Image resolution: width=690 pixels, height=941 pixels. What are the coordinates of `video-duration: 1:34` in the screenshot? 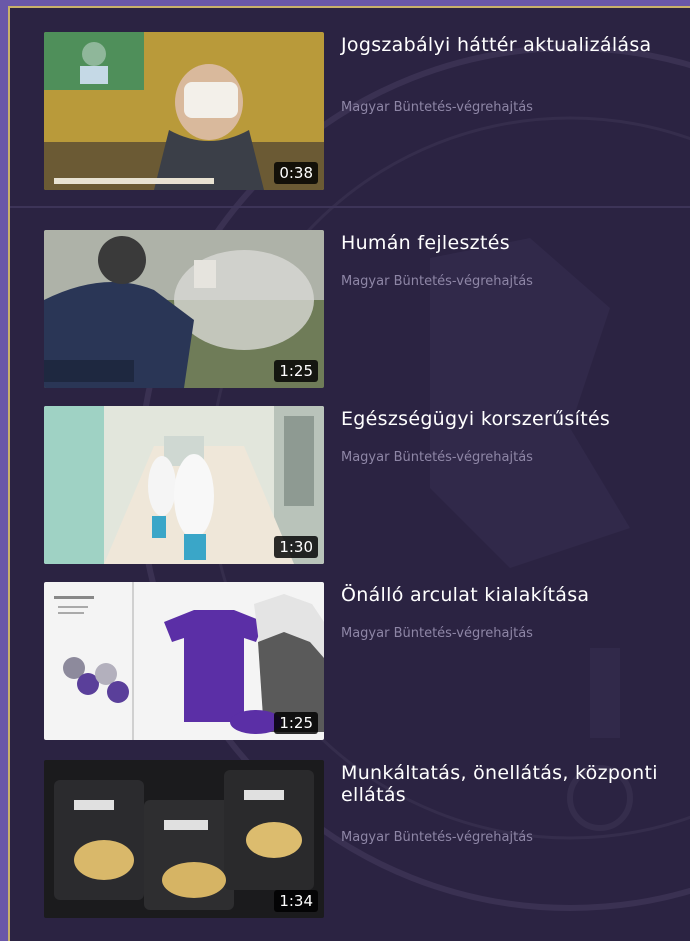 It's located at (296, 901).